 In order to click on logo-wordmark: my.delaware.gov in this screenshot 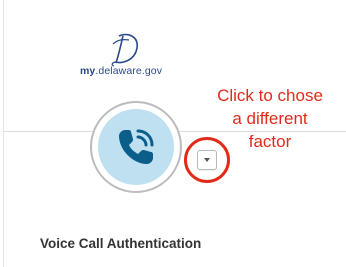, I will do `click(140, 71)`.